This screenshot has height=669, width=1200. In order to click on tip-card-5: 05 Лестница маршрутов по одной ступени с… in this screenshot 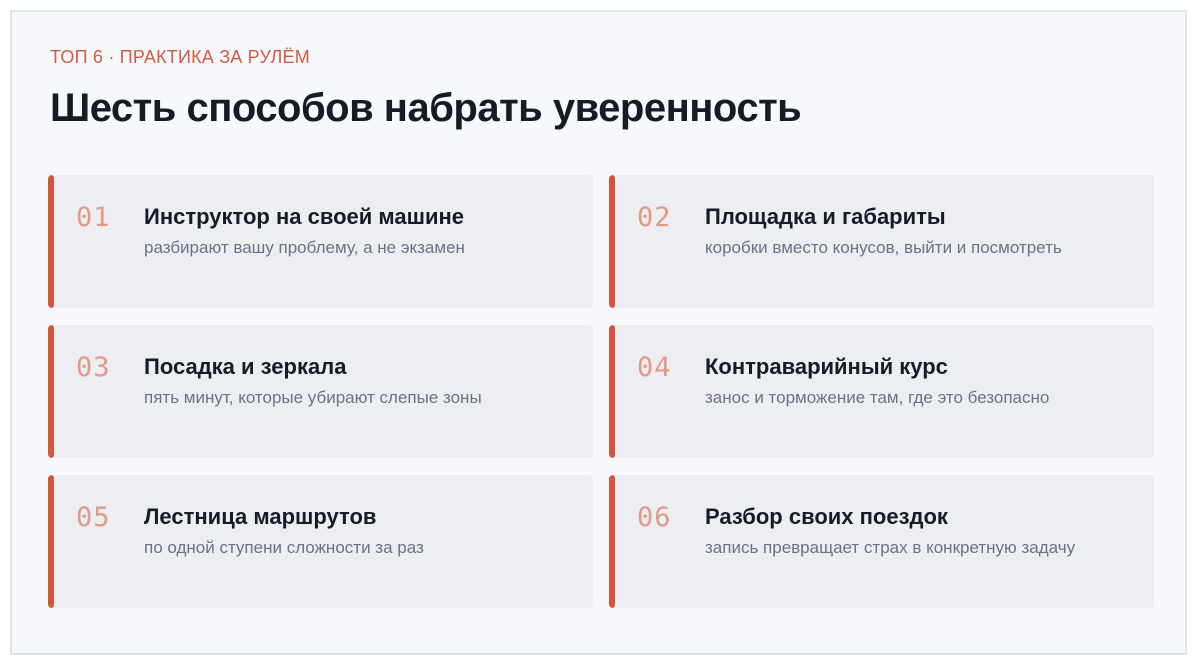, I will do `click(320, 541)`.